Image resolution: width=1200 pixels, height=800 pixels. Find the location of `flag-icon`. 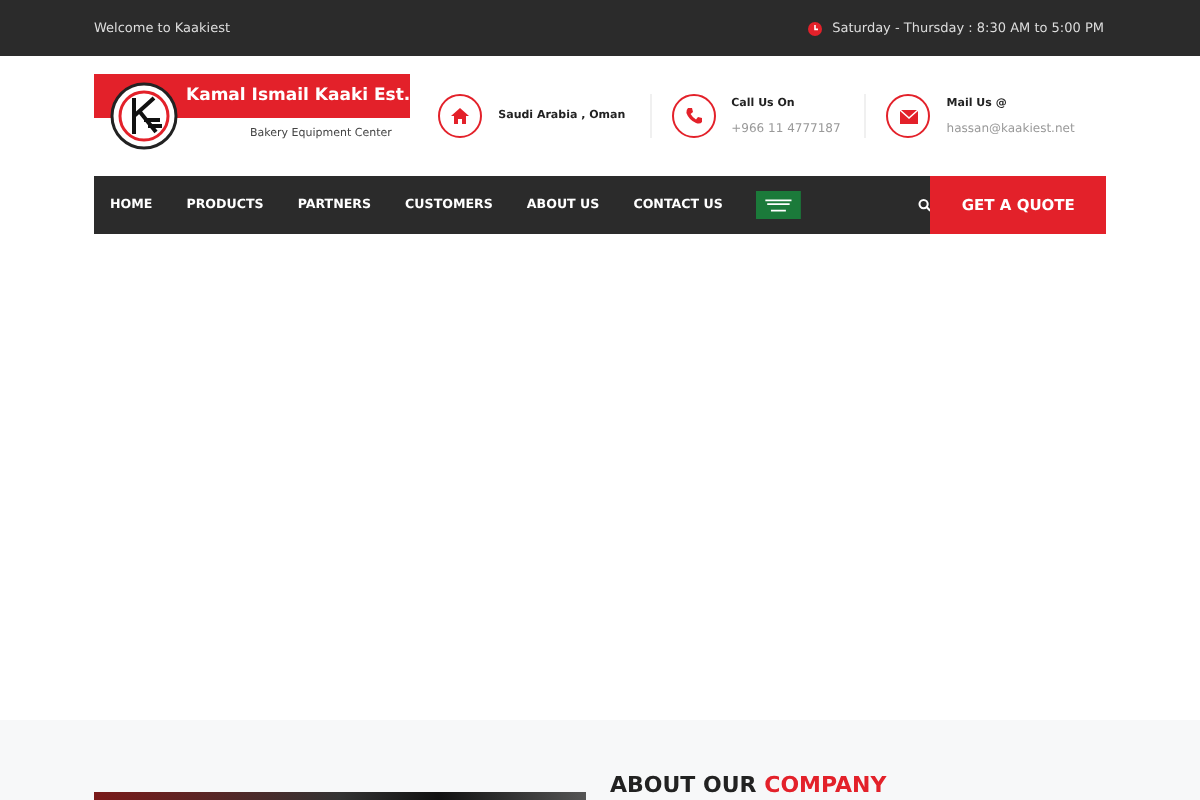

flag-icon is located at coordinates (779, 205).